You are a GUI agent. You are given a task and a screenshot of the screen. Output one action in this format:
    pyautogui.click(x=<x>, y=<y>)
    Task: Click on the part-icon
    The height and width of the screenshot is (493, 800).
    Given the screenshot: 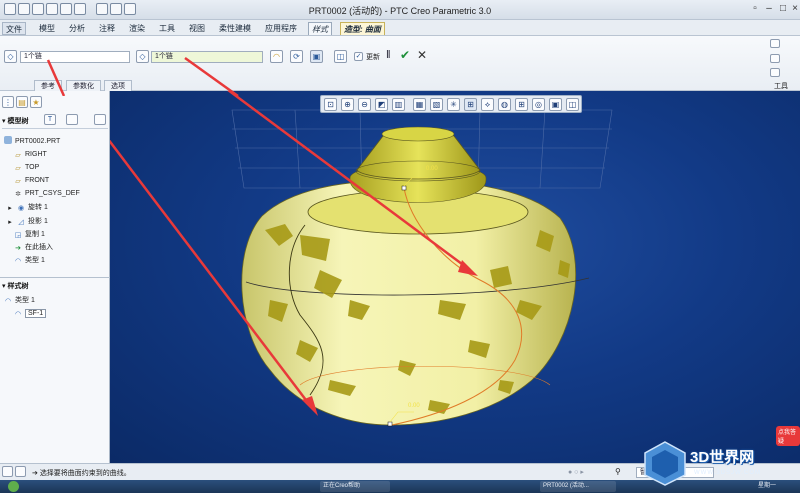 What is the action you would take?
    pyautogui.click(x=8, y=140)
    